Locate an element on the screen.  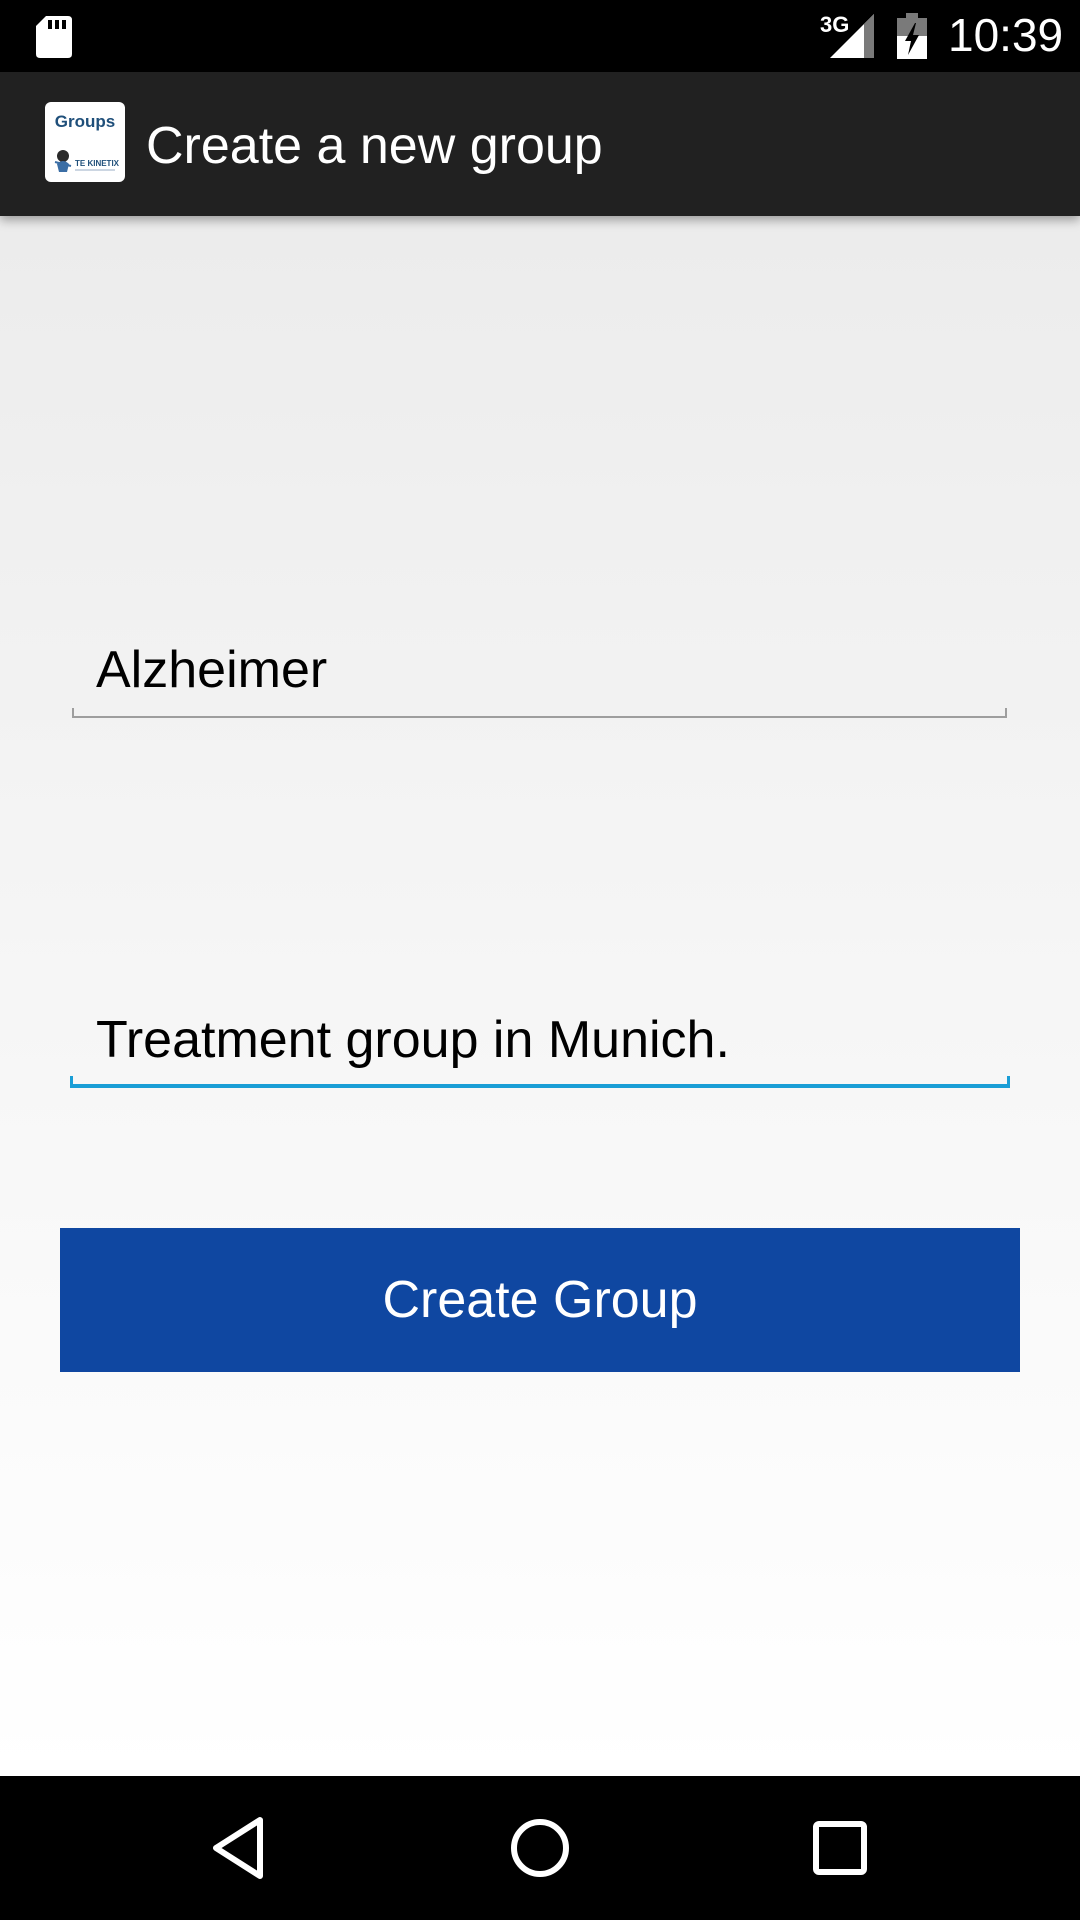
back-icon is located at coordinates (240, 1848).